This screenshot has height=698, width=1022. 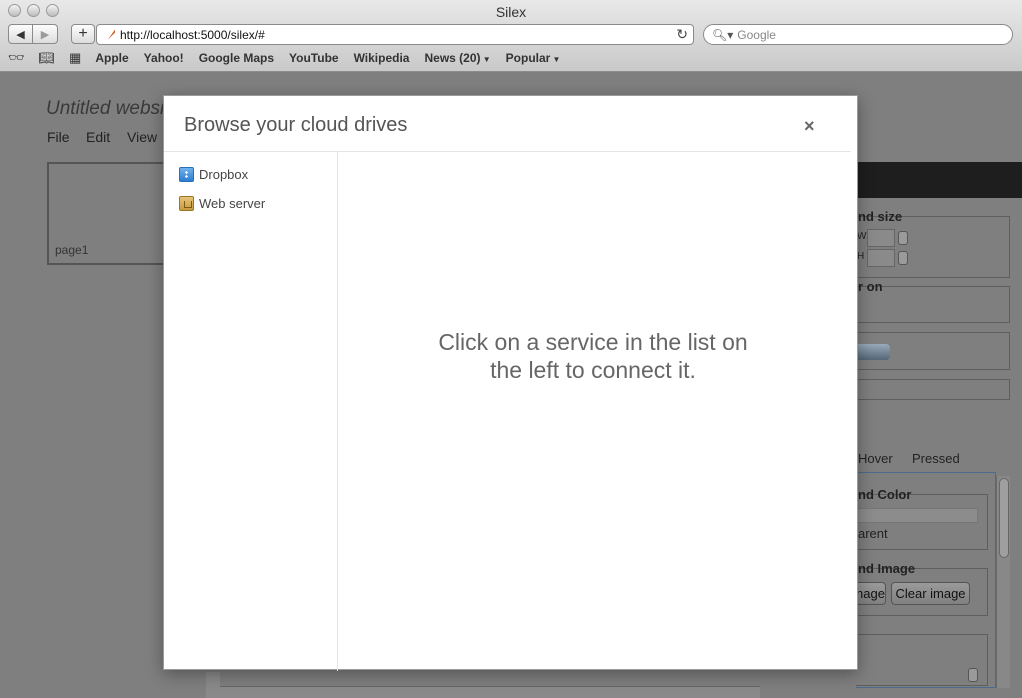 I want to click on select-image-button: nage, so click(x=871, y=593).